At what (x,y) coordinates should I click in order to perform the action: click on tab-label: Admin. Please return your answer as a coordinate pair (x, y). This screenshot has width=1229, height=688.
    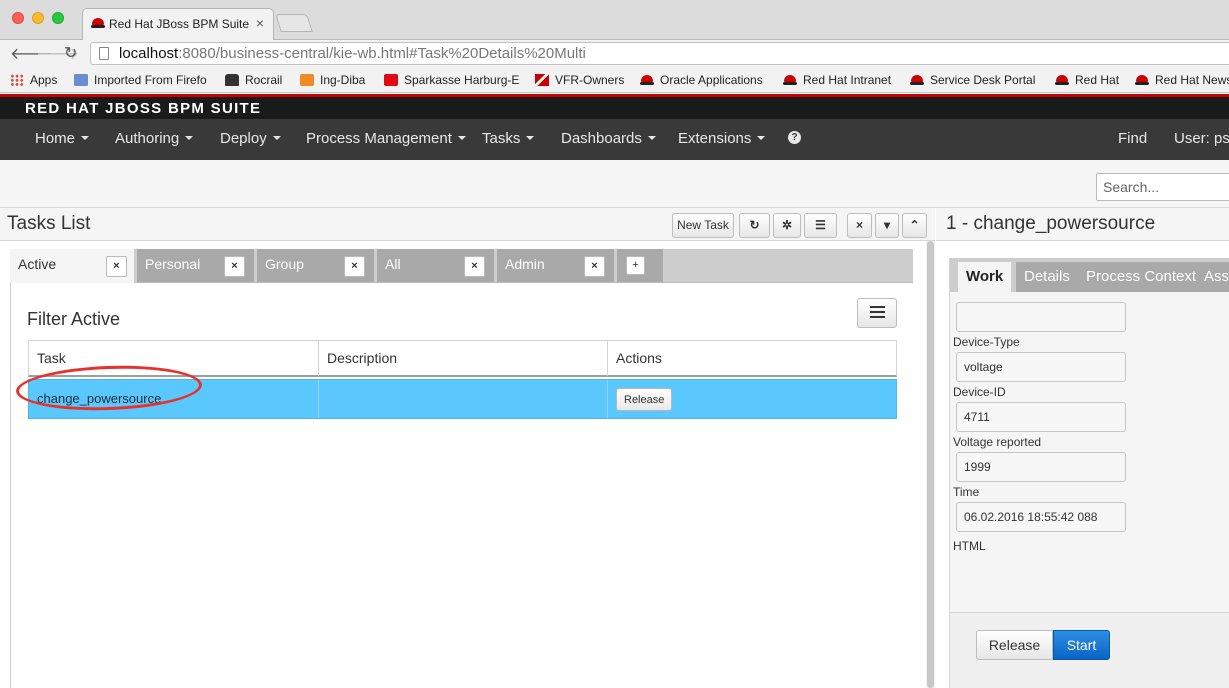
    Looking at the image, I should click on (525, 264).